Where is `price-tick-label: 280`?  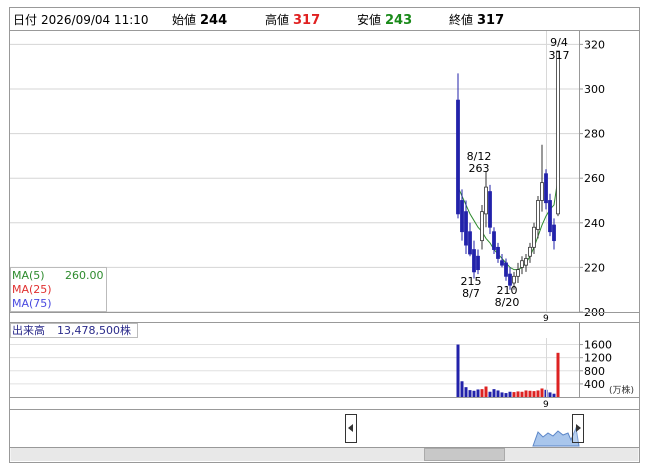 price-tick-label: 280 is located at coordinates (594, 134).